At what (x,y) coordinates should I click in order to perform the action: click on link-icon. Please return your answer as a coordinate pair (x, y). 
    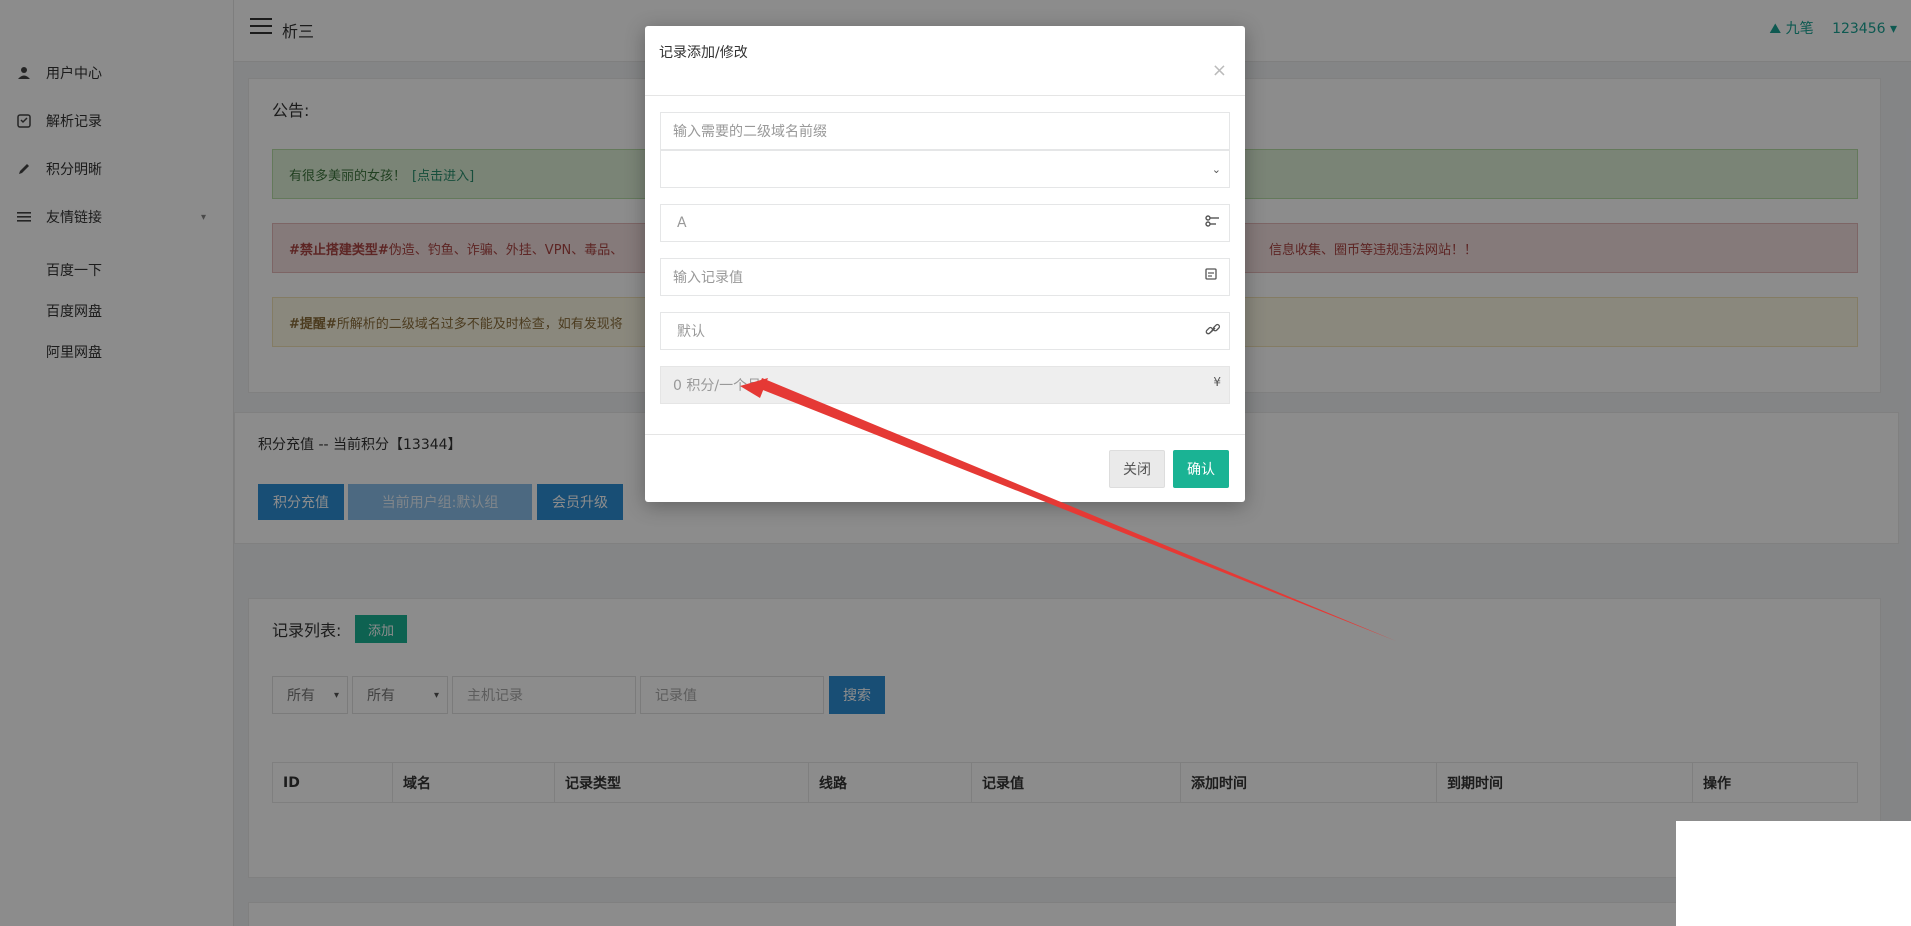
    Looking at the image, I should click on (1213, 331).